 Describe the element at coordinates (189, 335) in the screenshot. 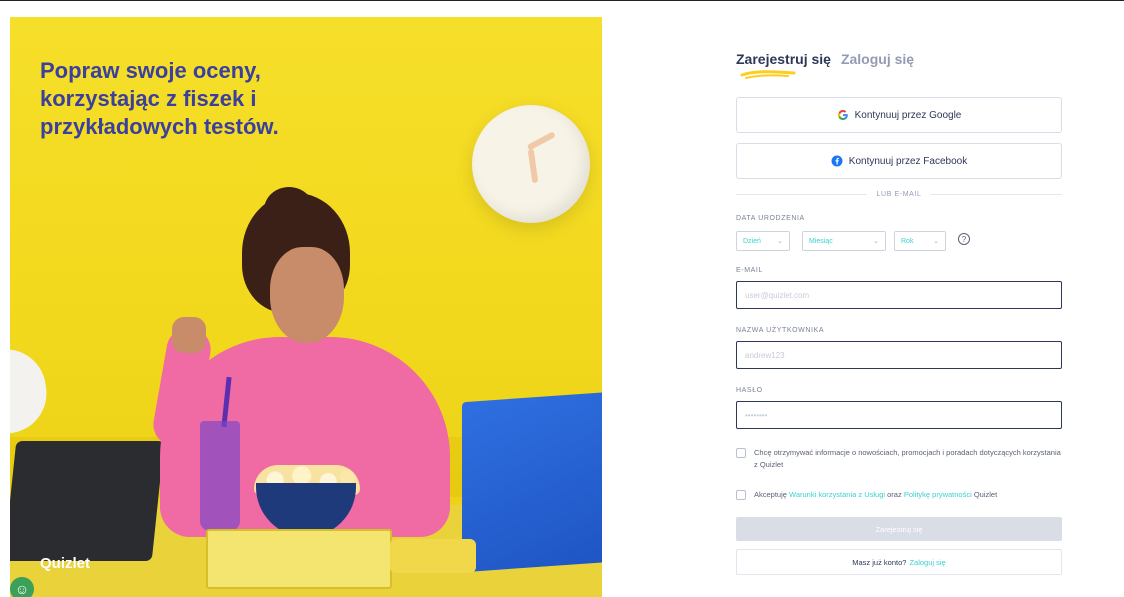

I see `person-fist` at that location.